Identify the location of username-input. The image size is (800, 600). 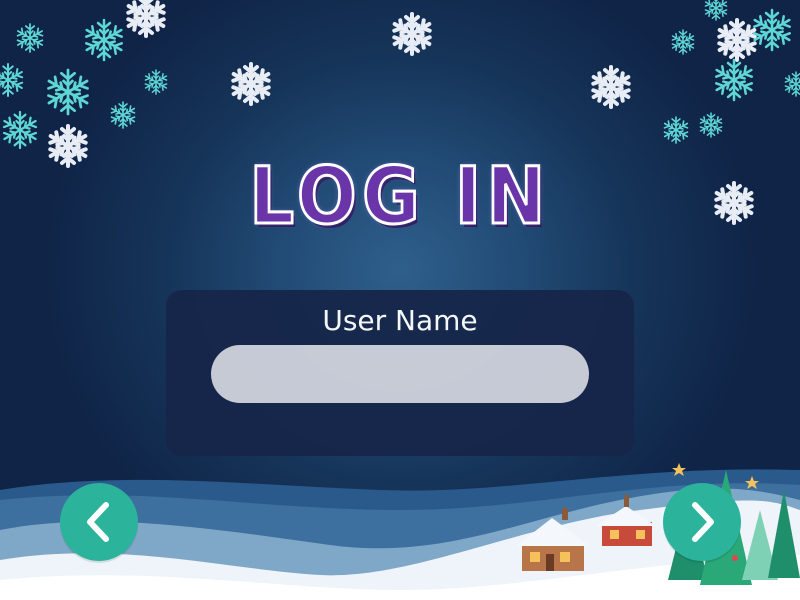
(400, 374).